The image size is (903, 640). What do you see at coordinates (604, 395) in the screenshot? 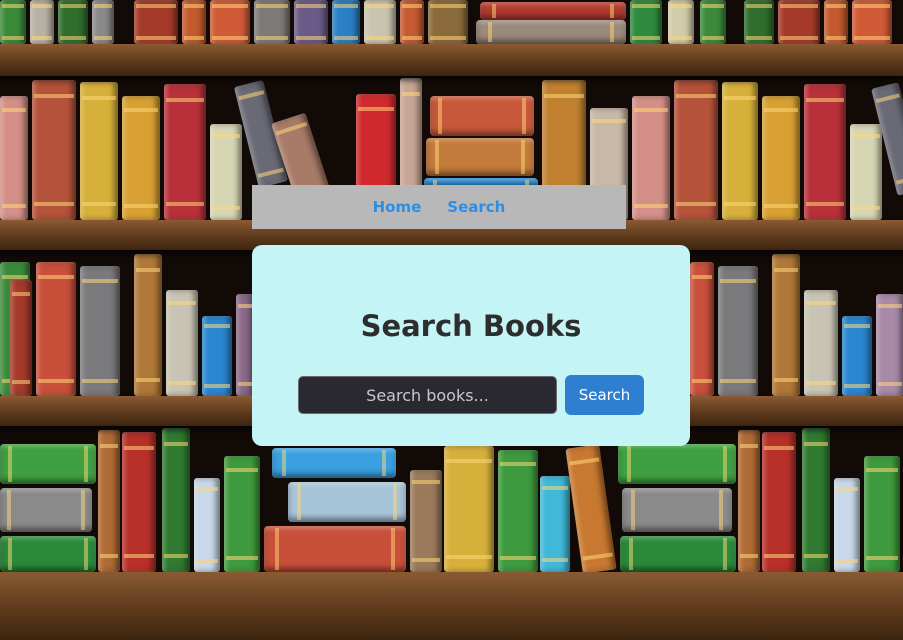
I see `search-button: Search` at bounding box center [604, 395].